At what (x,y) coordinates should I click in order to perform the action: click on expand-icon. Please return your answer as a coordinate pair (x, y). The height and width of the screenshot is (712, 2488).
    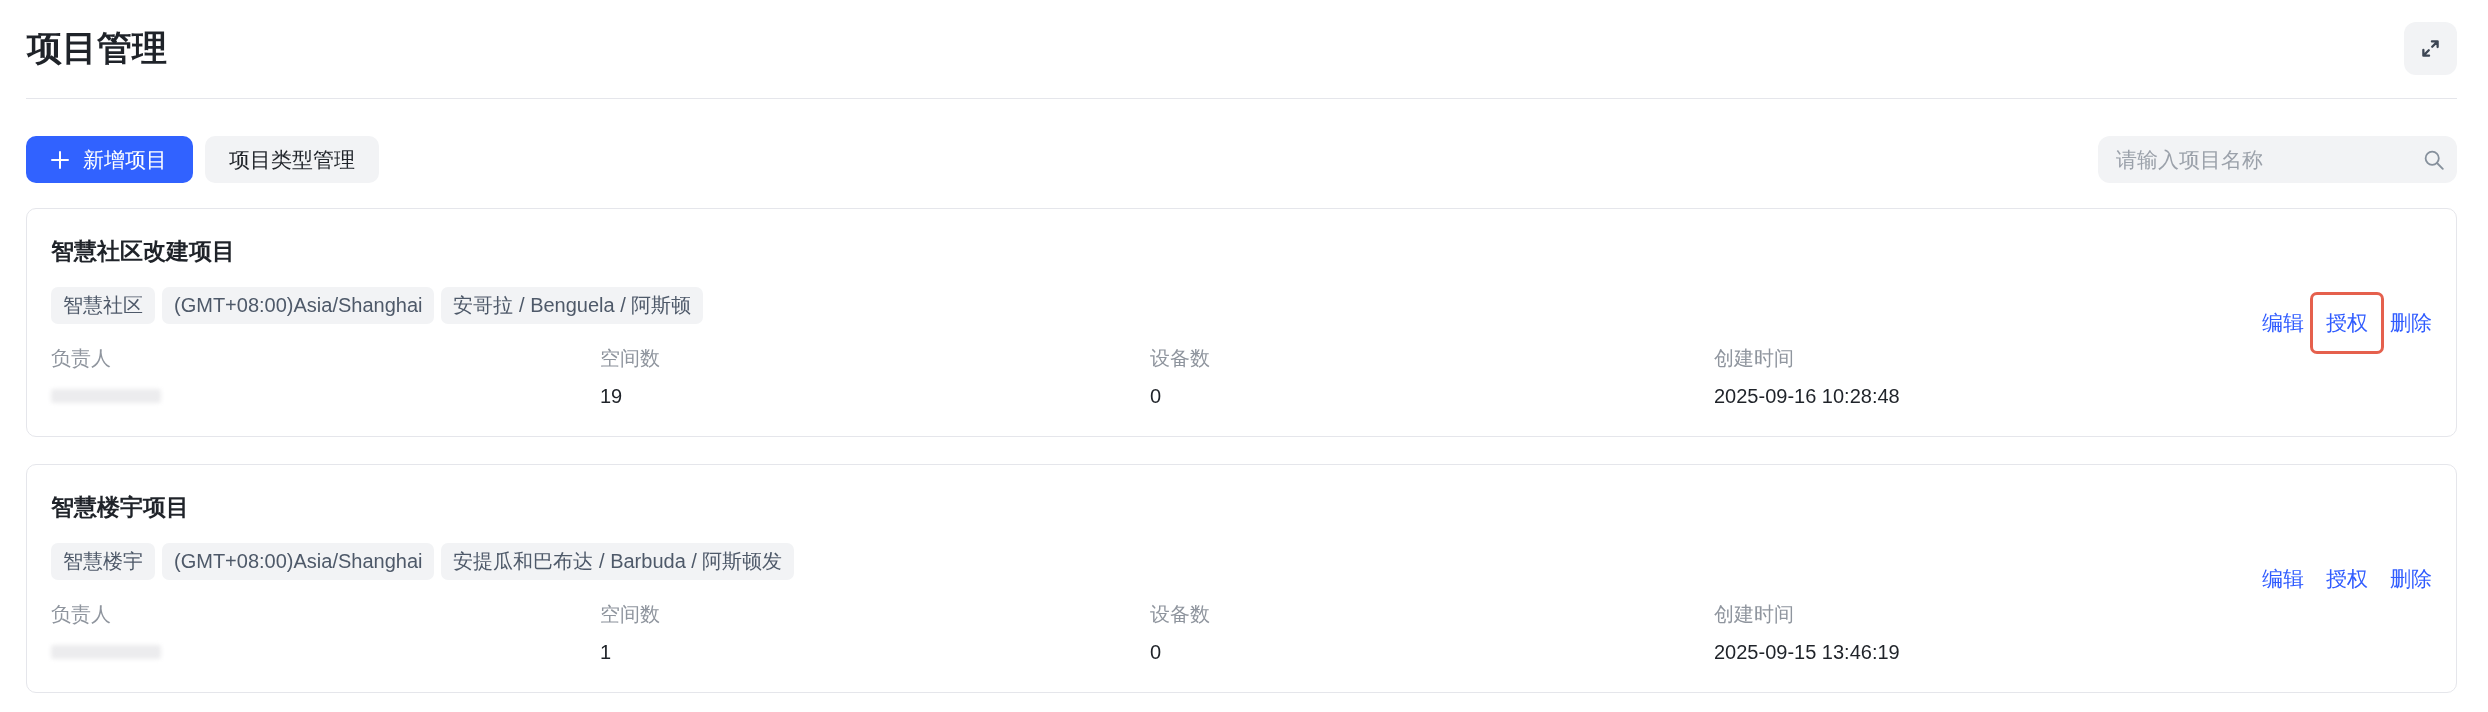
    Looking at the image, I should click on (2430, 48).